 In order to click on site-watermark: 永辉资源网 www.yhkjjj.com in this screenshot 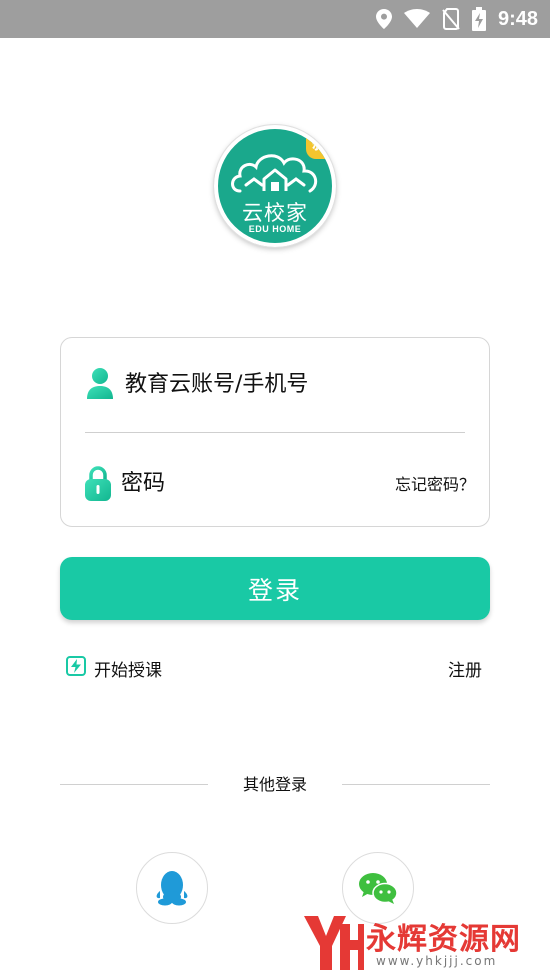, I will do `click(420, 941)`.